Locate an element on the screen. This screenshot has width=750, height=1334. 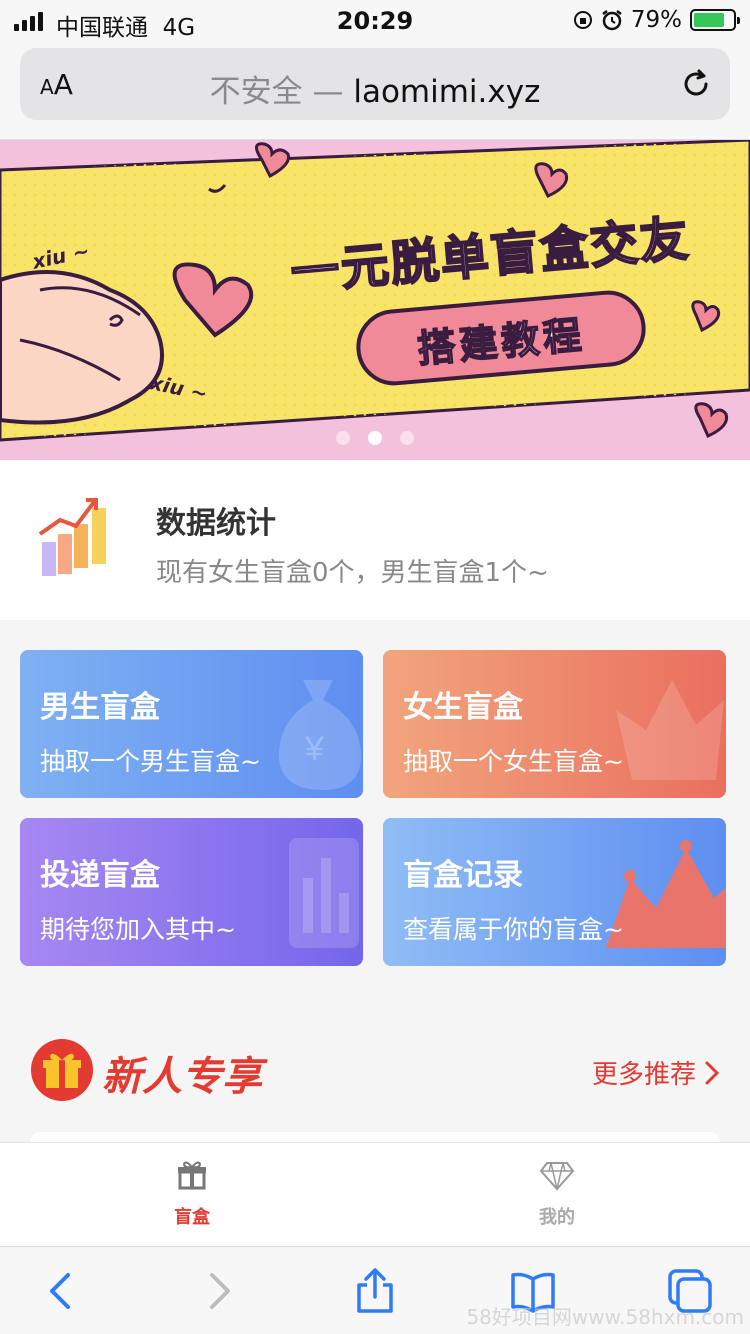
stats-desc: 现有女生盲盒0个，男生盲盒1个~ is located at coordinates (352, 573).